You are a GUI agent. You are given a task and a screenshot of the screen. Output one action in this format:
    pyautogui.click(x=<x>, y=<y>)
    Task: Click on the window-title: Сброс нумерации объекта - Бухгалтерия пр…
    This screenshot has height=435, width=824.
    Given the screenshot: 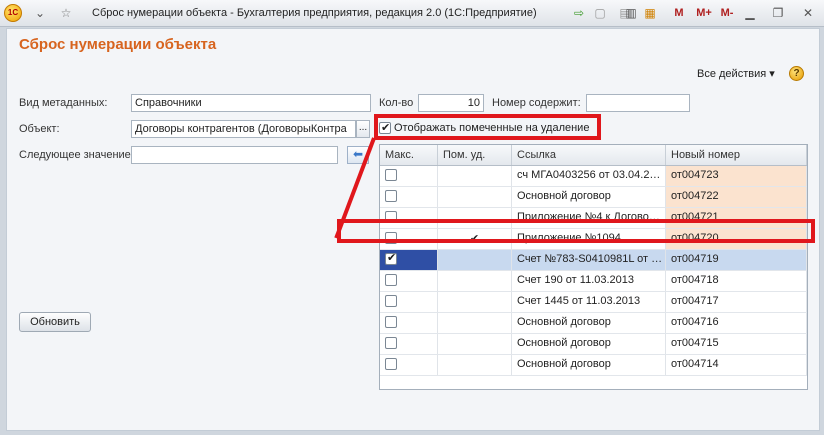 What is the action you would take?
    pyautogui.click(x=314, y=13)
    